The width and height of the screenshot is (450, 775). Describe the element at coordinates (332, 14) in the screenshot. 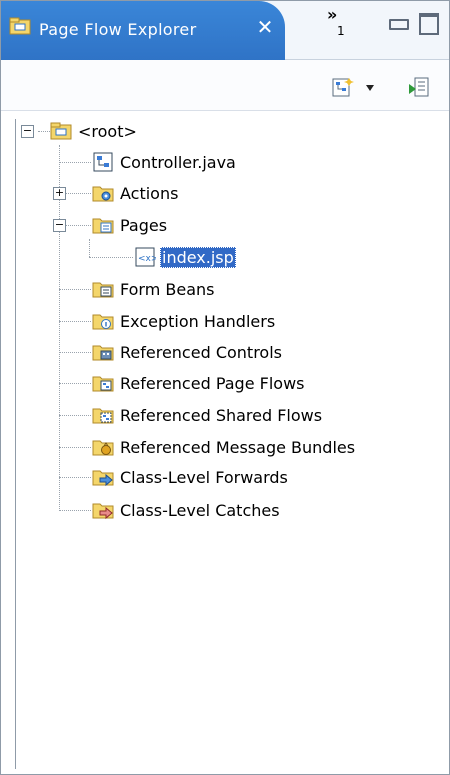

I see `chevron-double-right-icon: »` at that location.